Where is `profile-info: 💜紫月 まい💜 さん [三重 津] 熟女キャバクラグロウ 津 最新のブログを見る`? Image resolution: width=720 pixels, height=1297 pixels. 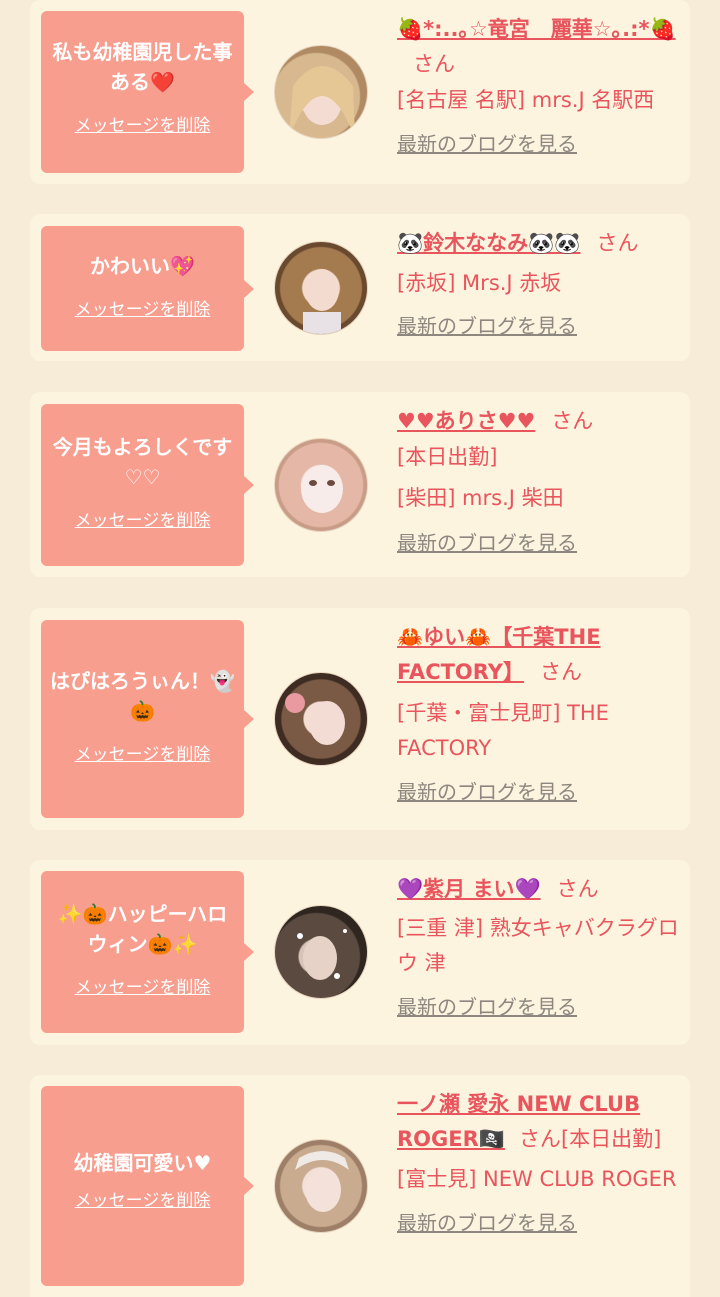 profile-info: 💜紫月 まい💜 さん [三重 津] 熟女キャバクラグロウ 津 最新のブログを見る is located at coordinates (542, 946).